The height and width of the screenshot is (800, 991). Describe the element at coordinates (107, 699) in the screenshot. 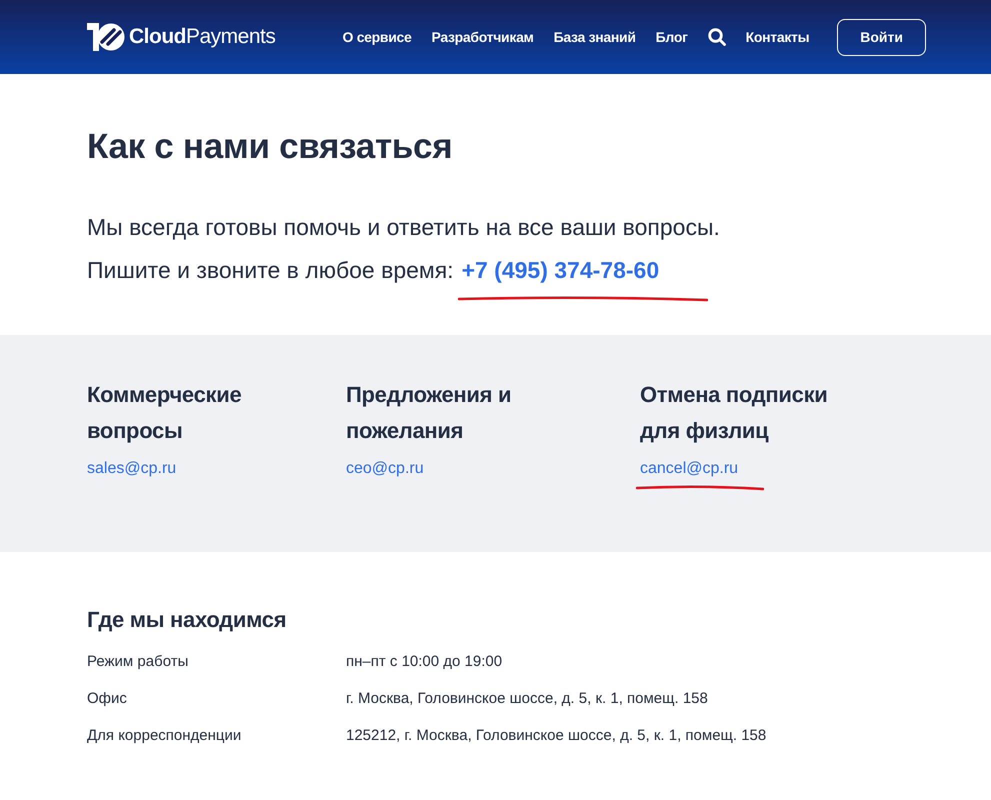

I see `info-label: Офис` at that location.